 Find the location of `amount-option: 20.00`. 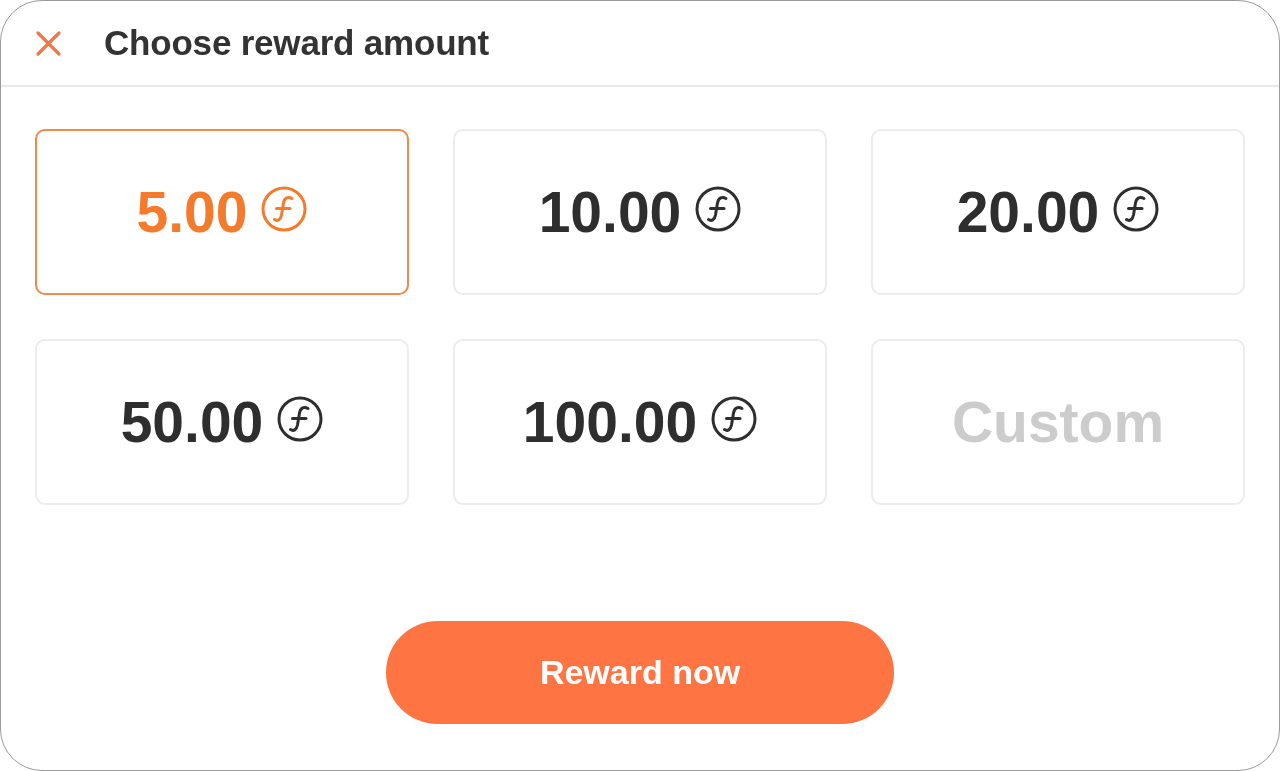

amount-option: 20.00 is located at coordinates (1058, 212).